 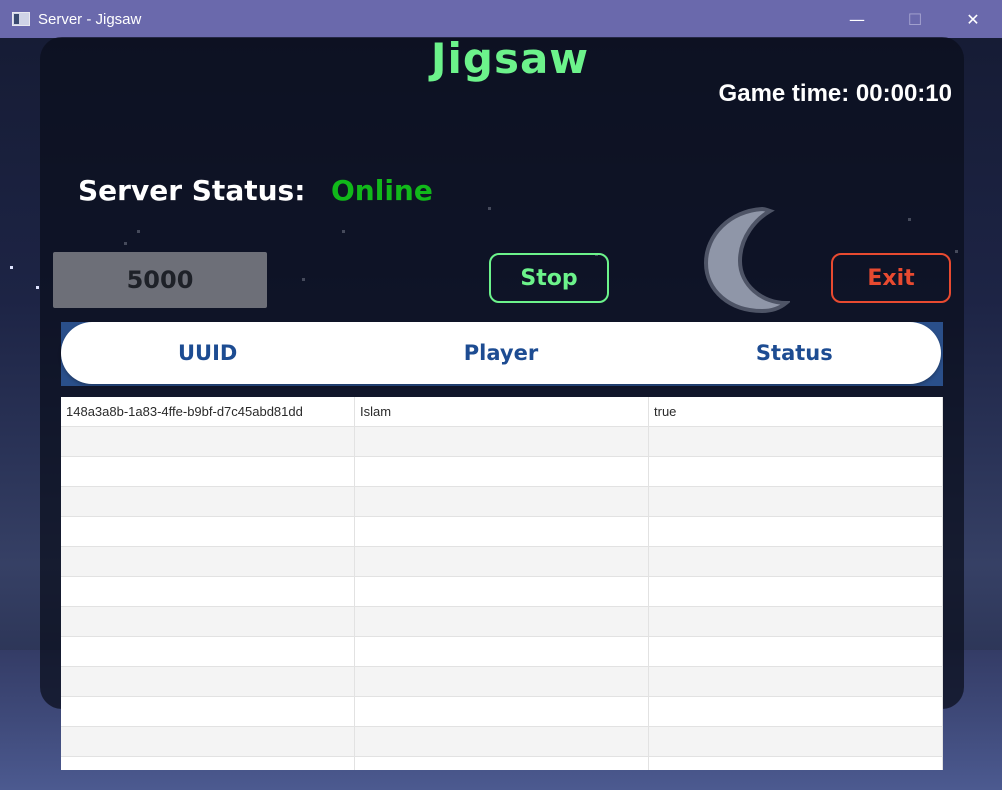 What do you see at coordinates (796, 411) in the screenshot?
I see `cell-status: true` at bounding box center [796, 411].